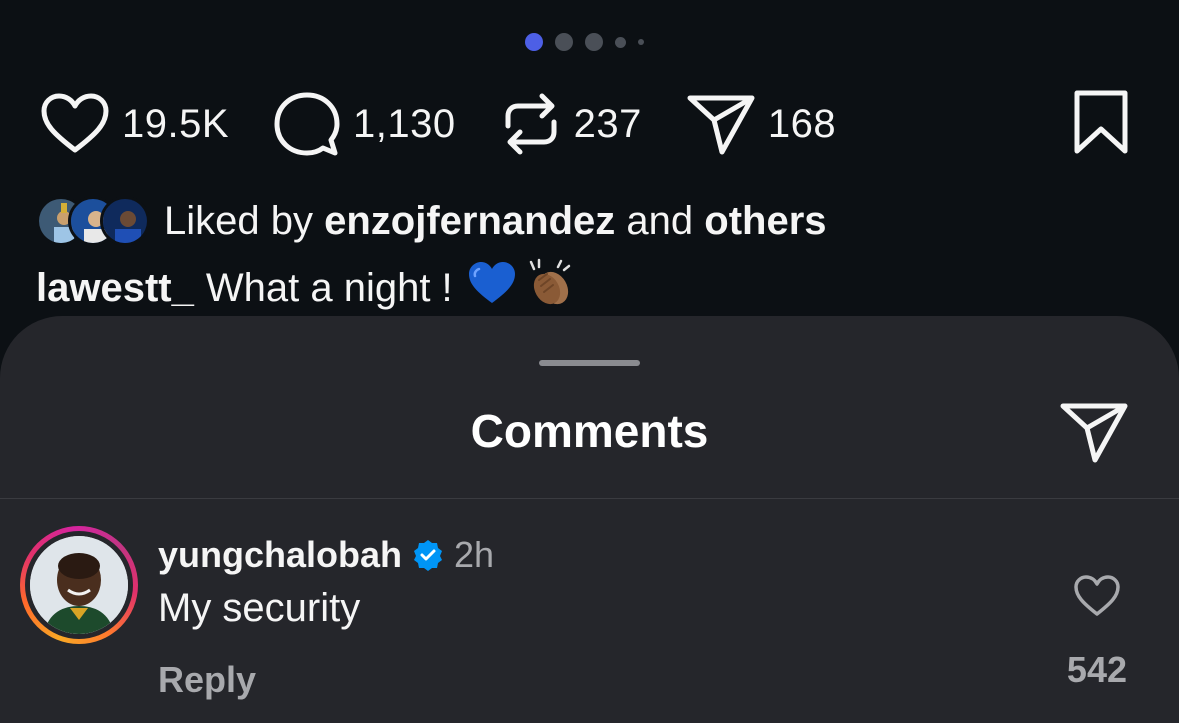  Describe the element at coordinates (307, 124) in the screenshot. I see `comment-bubble-icon` at that location.